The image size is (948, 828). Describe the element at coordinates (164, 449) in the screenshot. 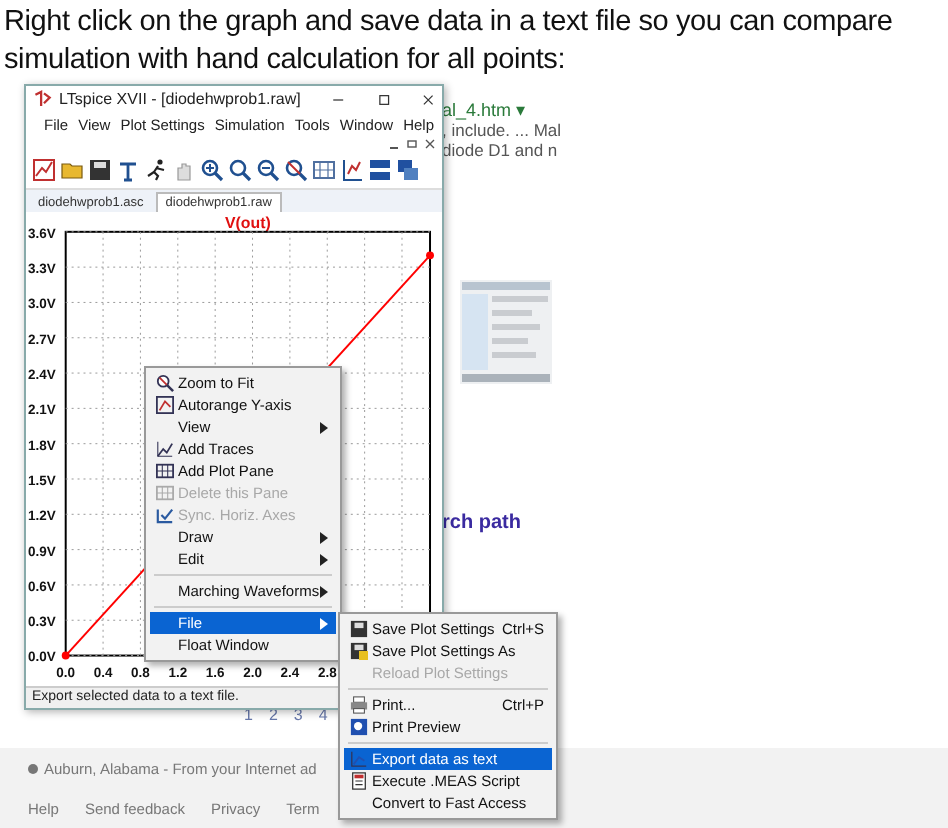

I see `traces-icon` at that location.